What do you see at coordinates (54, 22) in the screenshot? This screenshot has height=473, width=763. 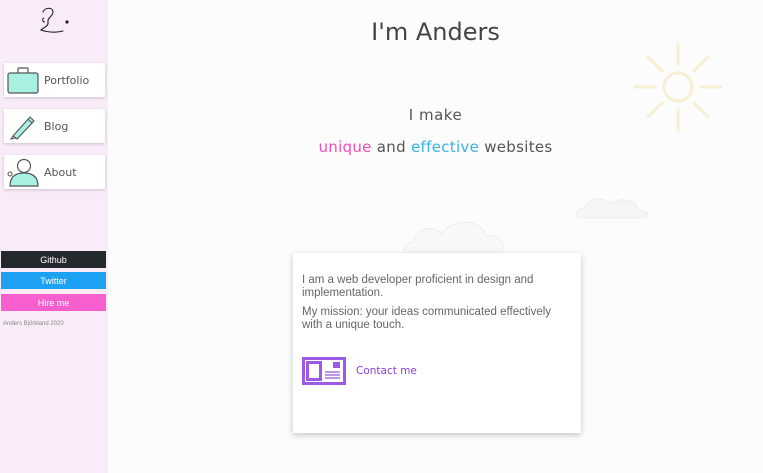 I see `logo-icon` at bounding box center [54, 22].